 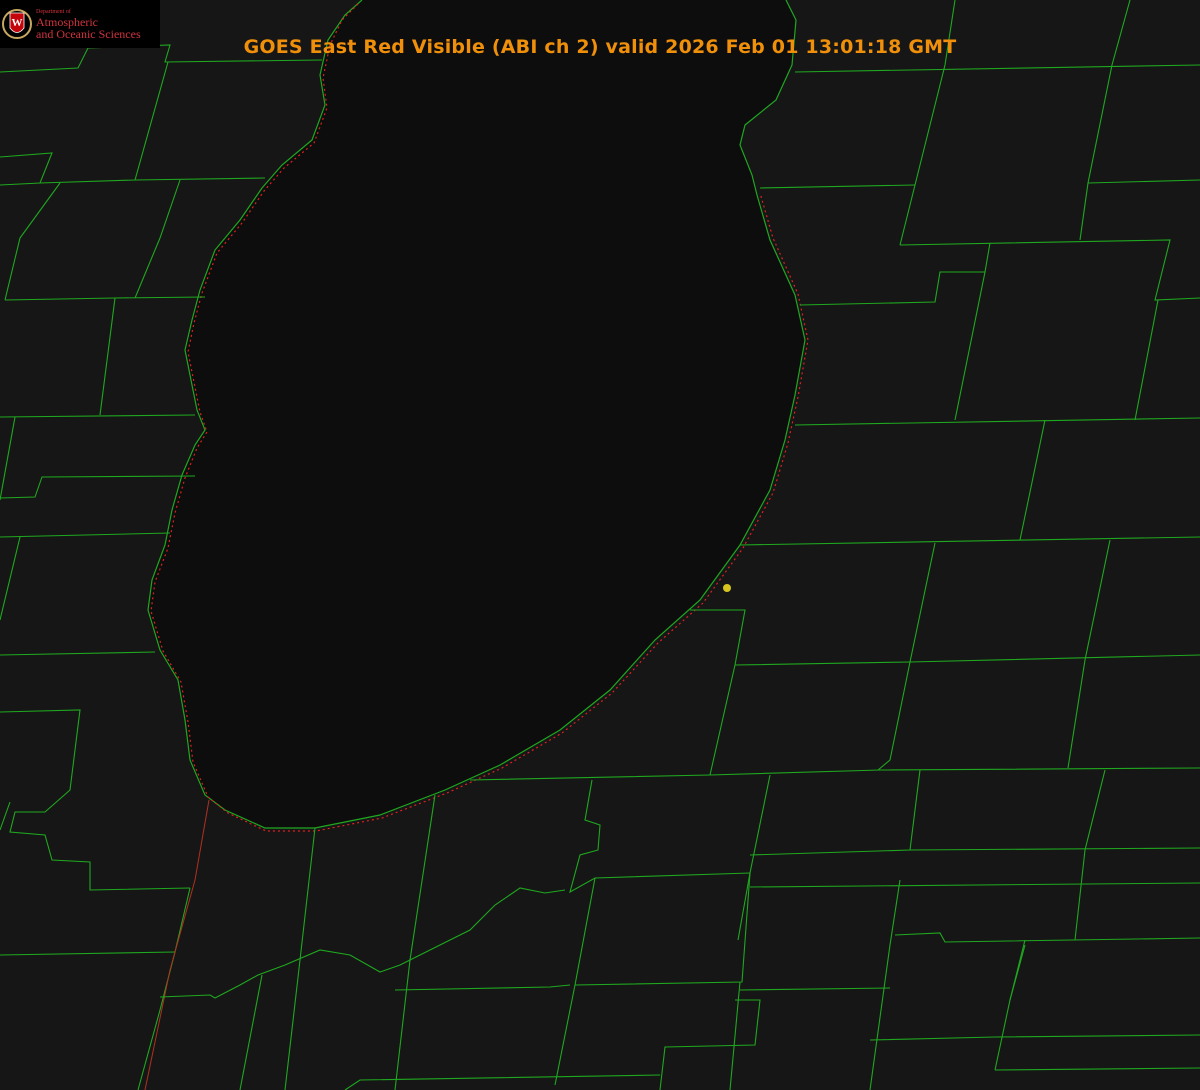 What do you see at coordinates (67, 21) in the screenshot?
I see `logo-line1: Atmospheric` at bounding box center [67, 21].